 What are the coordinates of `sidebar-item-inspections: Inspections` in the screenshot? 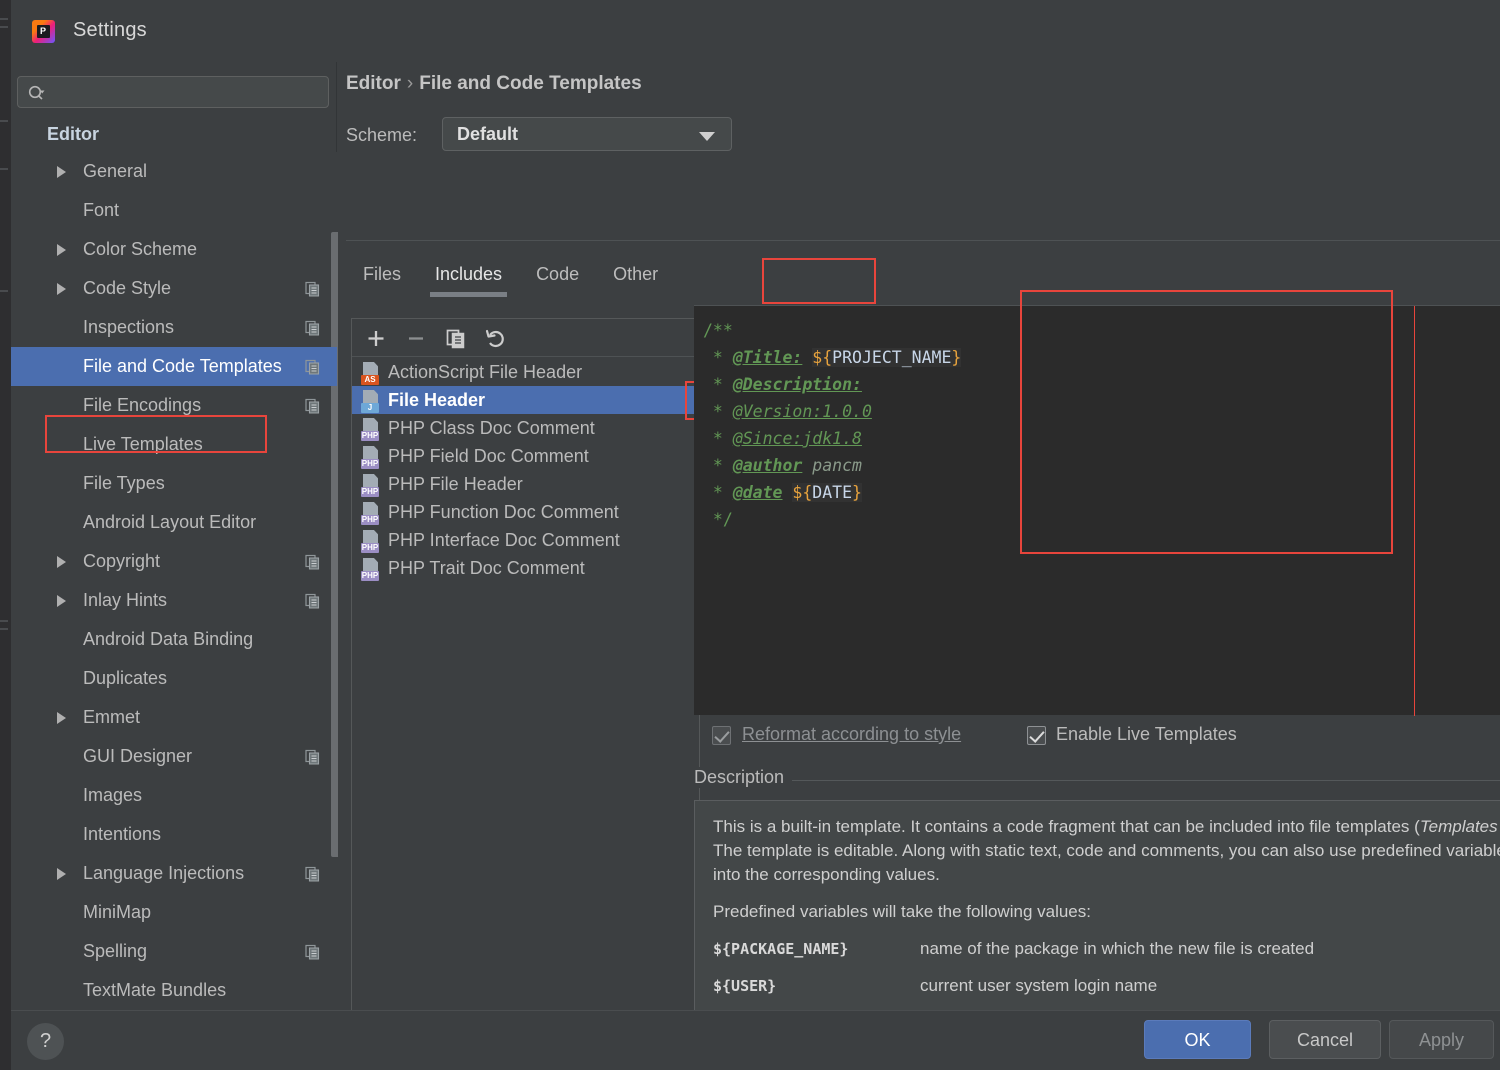 It's located at (174, 327).